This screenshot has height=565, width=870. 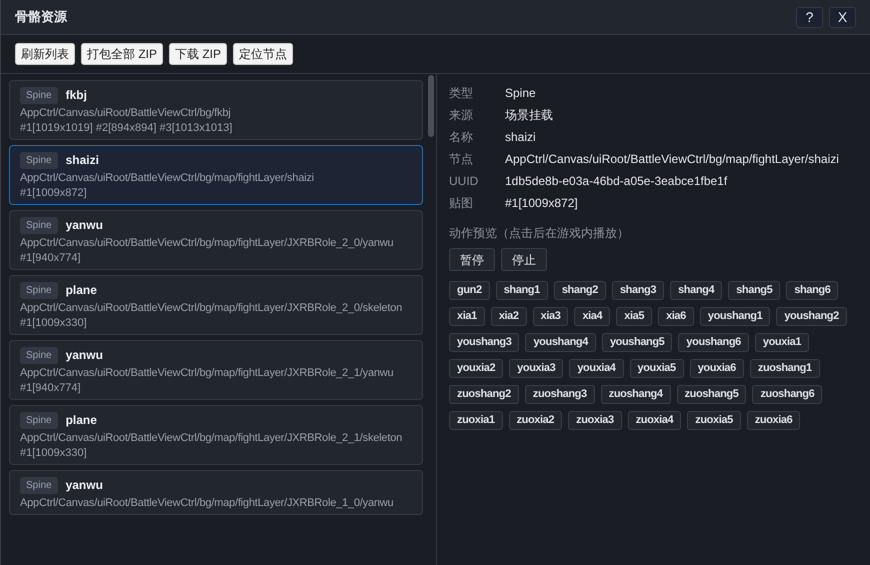 I want to click on playback-button: 暂停, so click(x=472, y=259).